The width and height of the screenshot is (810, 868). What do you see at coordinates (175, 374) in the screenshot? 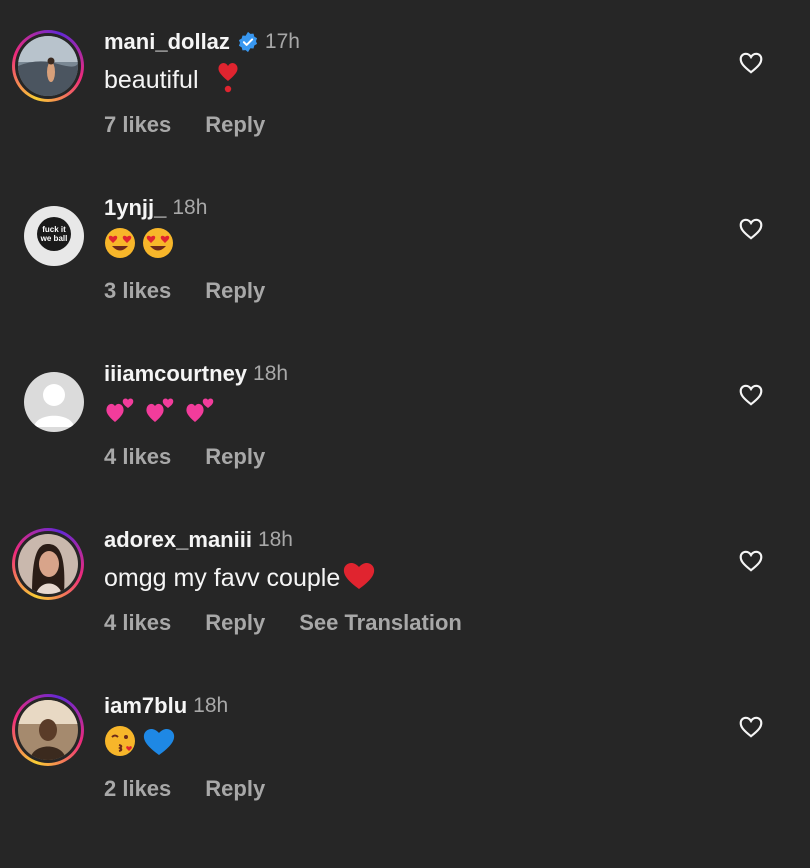
I see `username: iiiamcourtney` at bounding box center [175, 374].